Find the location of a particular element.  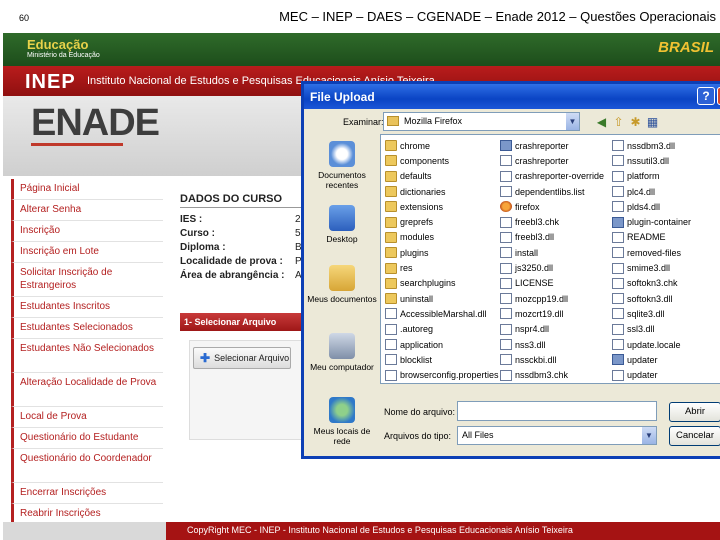

file-name: crashreporter-override is located at coordinates (560, 176).